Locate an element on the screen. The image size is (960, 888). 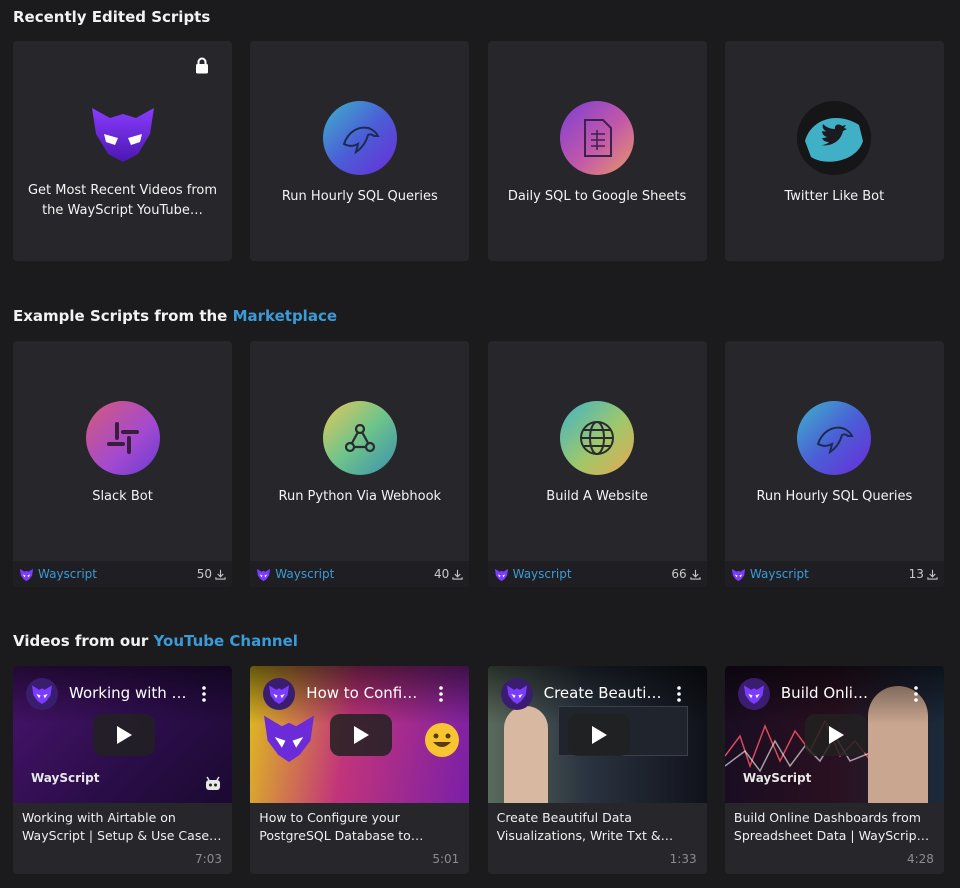
script-card: Daily SQL to Google Sheets is located at coordinates (597, 151).